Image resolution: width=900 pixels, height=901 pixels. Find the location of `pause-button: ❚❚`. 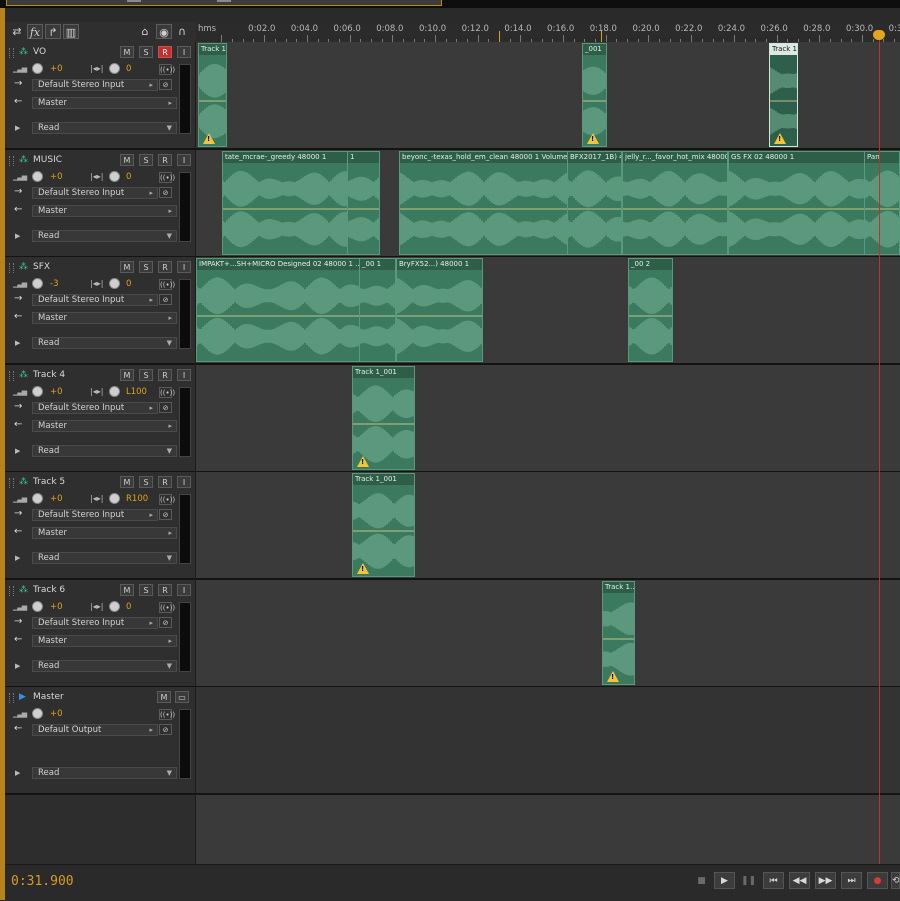

pause-button: ❚❚ is located at coordinates (748, 880).